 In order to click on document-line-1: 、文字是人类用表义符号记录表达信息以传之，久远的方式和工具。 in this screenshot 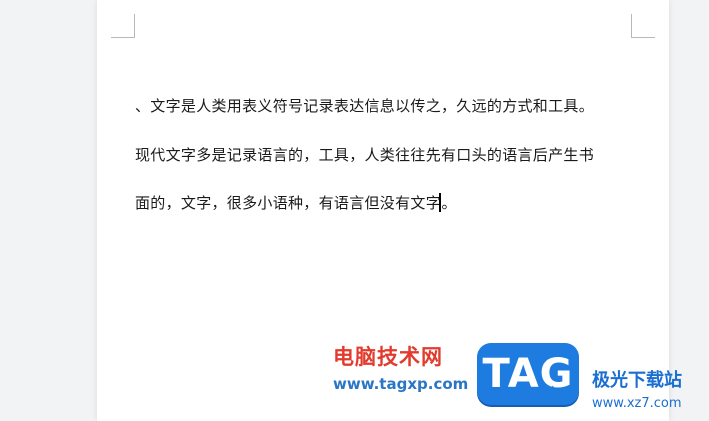, I will do `click(364, 106)`.